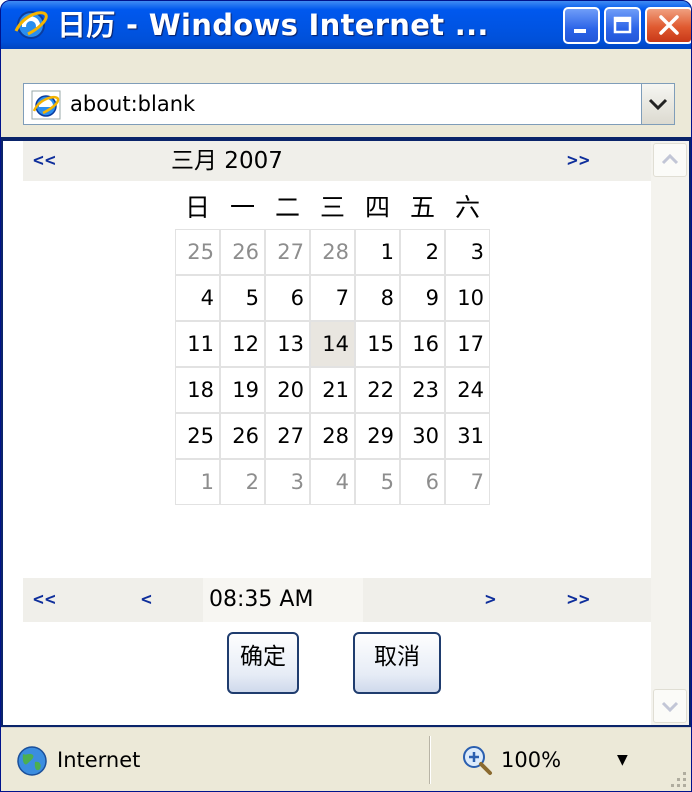  I want to click on day-cell: 21, so click(332, 390).